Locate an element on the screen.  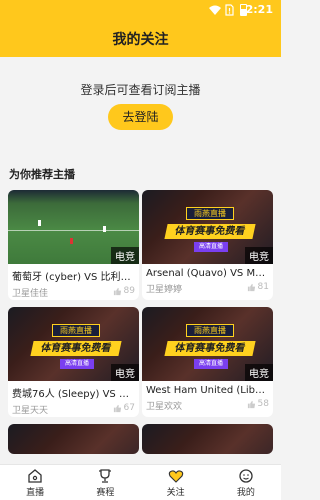
anchor-name: 卫星佳佳 is located at coordinates (30, 294).